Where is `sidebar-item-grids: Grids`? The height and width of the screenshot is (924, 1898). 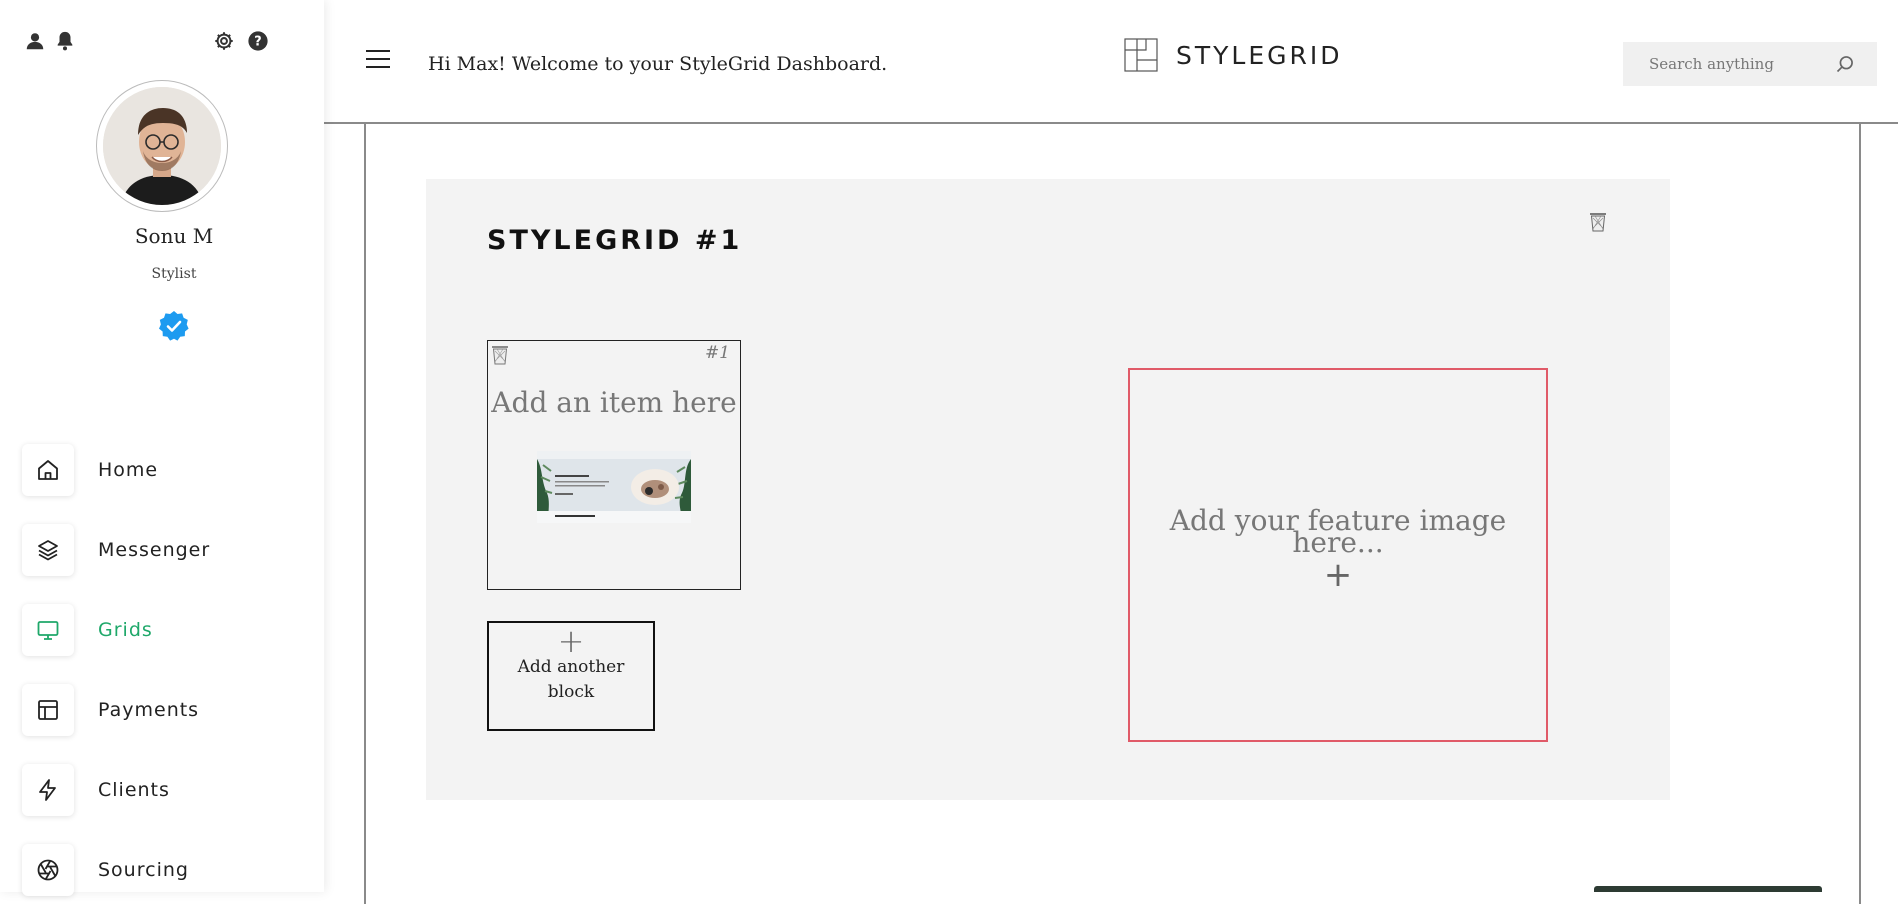 sidebar-item-grids: Grids is located at coordinates (172, 630).